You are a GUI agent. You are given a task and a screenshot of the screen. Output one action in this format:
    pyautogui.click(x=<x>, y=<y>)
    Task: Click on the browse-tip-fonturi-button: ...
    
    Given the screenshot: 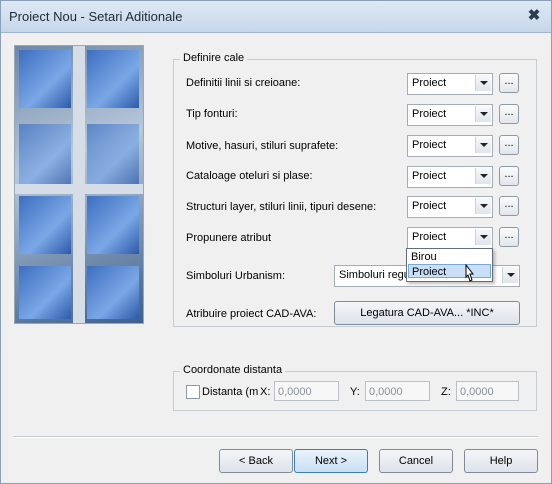 What is the action you would take?
    pyautogui.click(x=509, y=114)
    